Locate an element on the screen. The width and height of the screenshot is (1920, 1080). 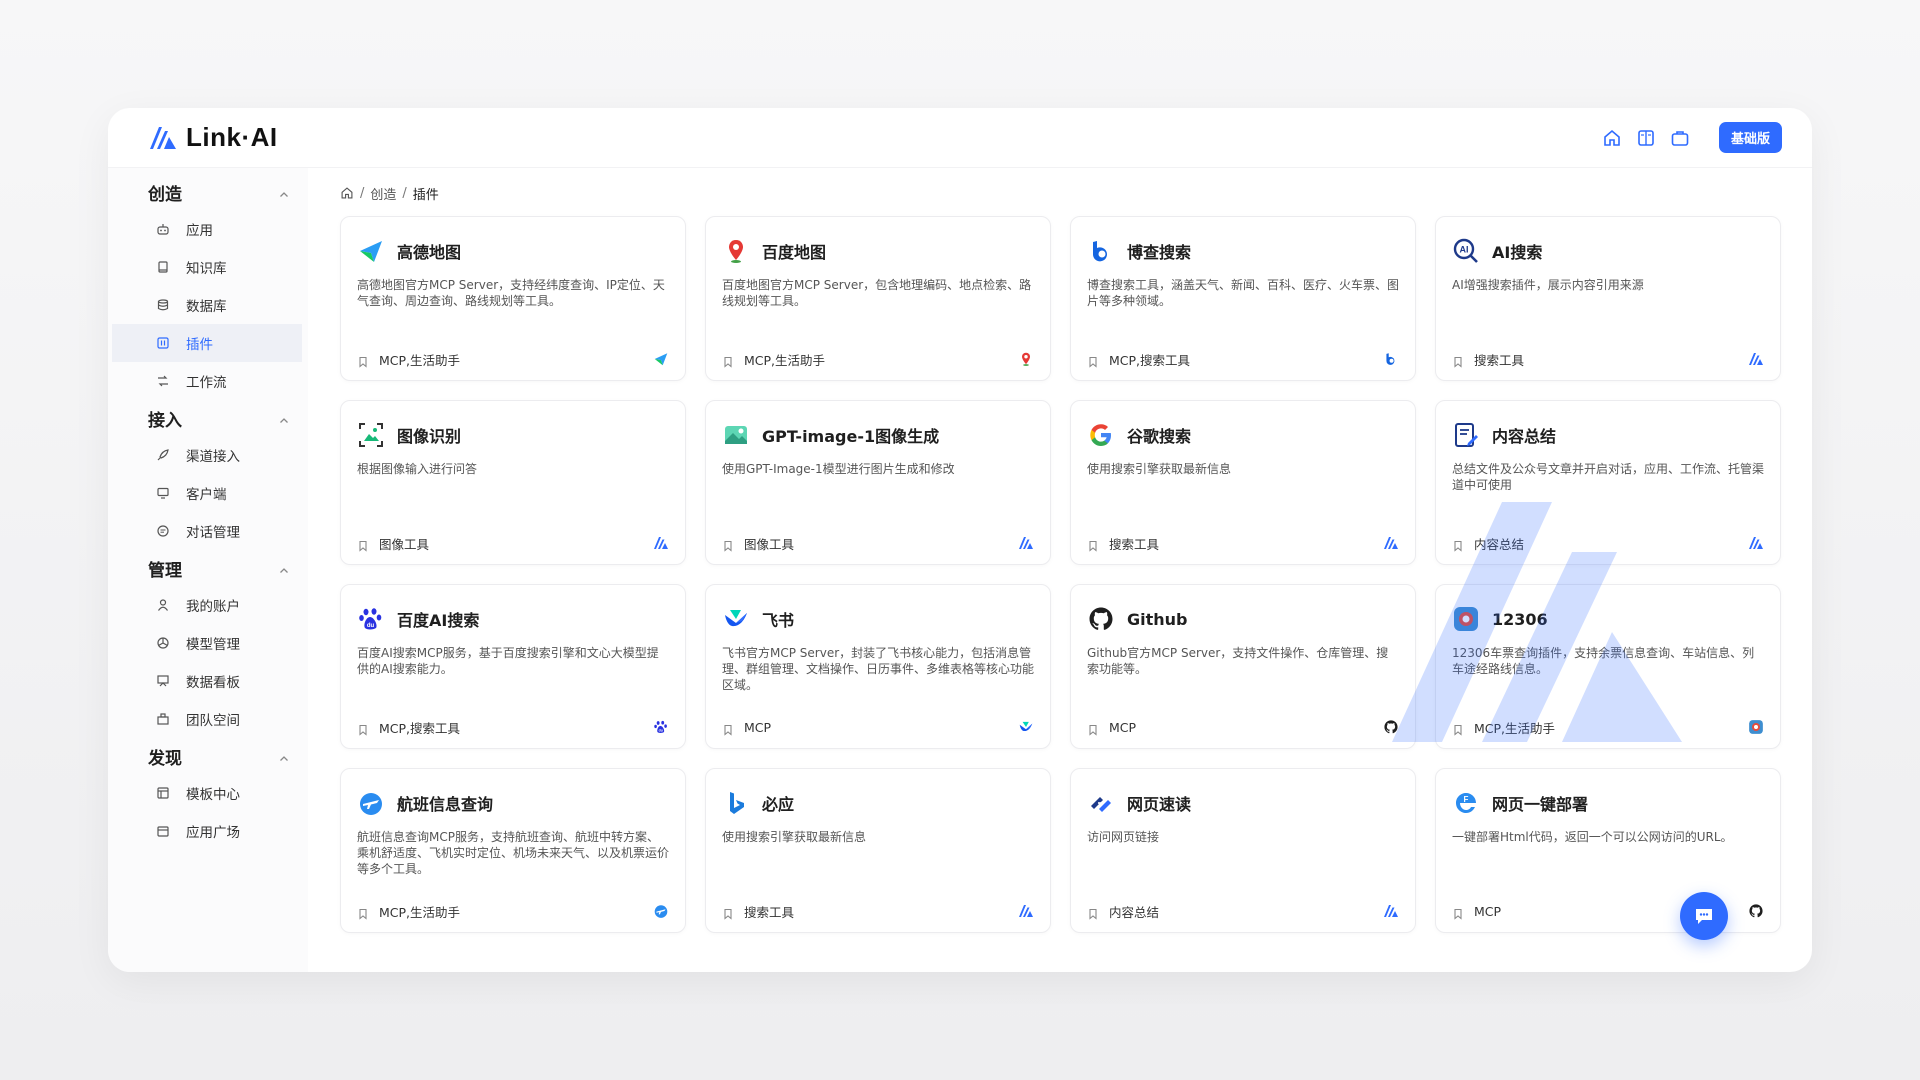
sidebar-item-label: 工作流 is located at coordinates (206, 383).